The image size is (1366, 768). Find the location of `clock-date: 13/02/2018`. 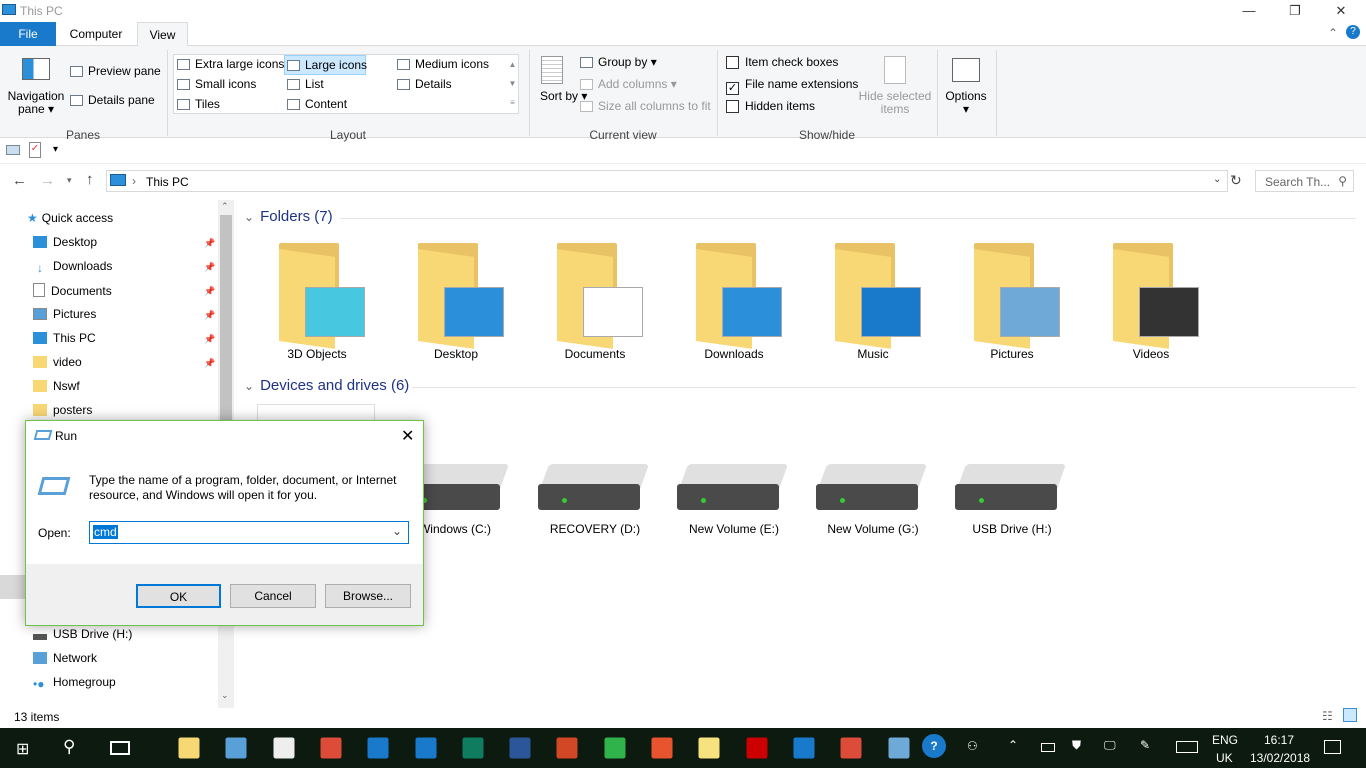

clock-date: 13/02/2018 is located at coordinates (1280, 758).